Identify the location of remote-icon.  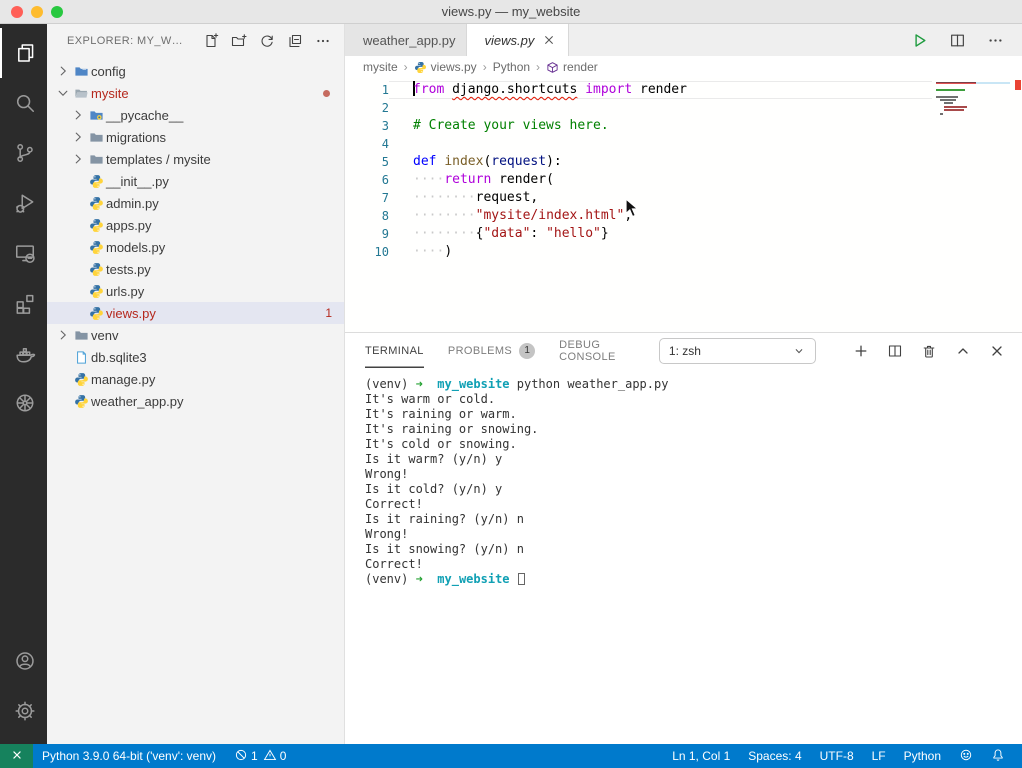
(17, 756).